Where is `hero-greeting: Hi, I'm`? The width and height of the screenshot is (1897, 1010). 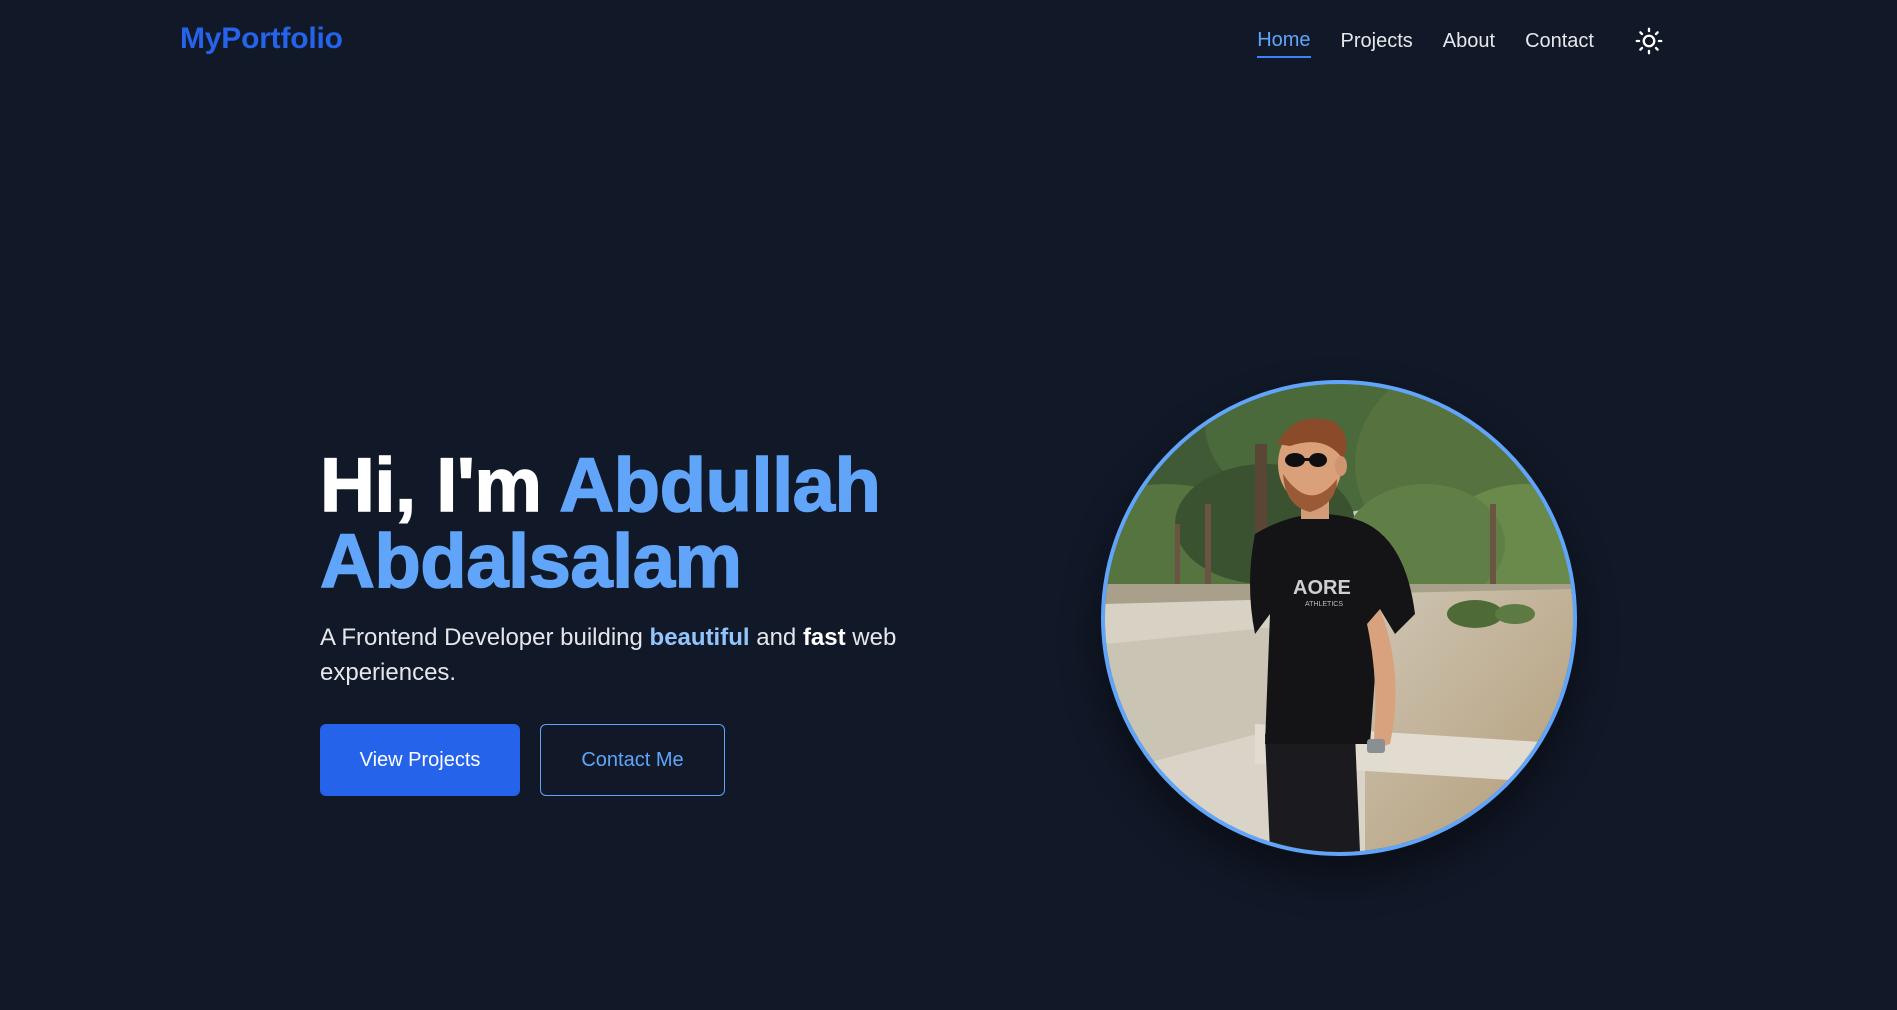
hero-greeting: Hi, I'm is located at coordinates (430, 485).